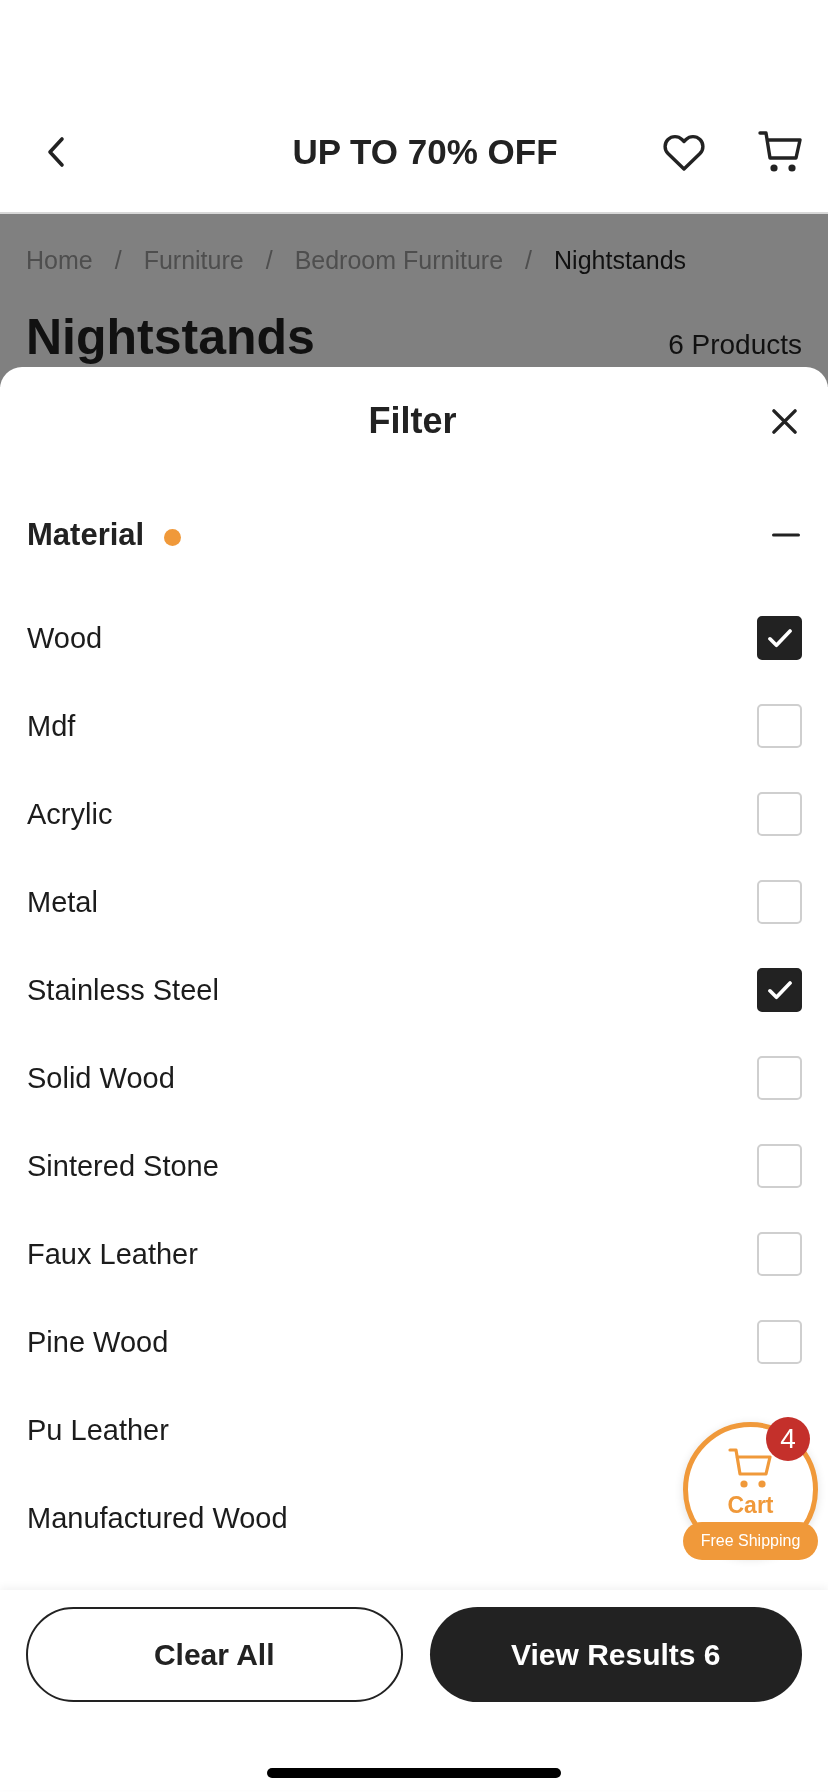  Describe the element at coordinates (98, 1430) in the screenshot. I see `option-label: Pu Leather` at that location.